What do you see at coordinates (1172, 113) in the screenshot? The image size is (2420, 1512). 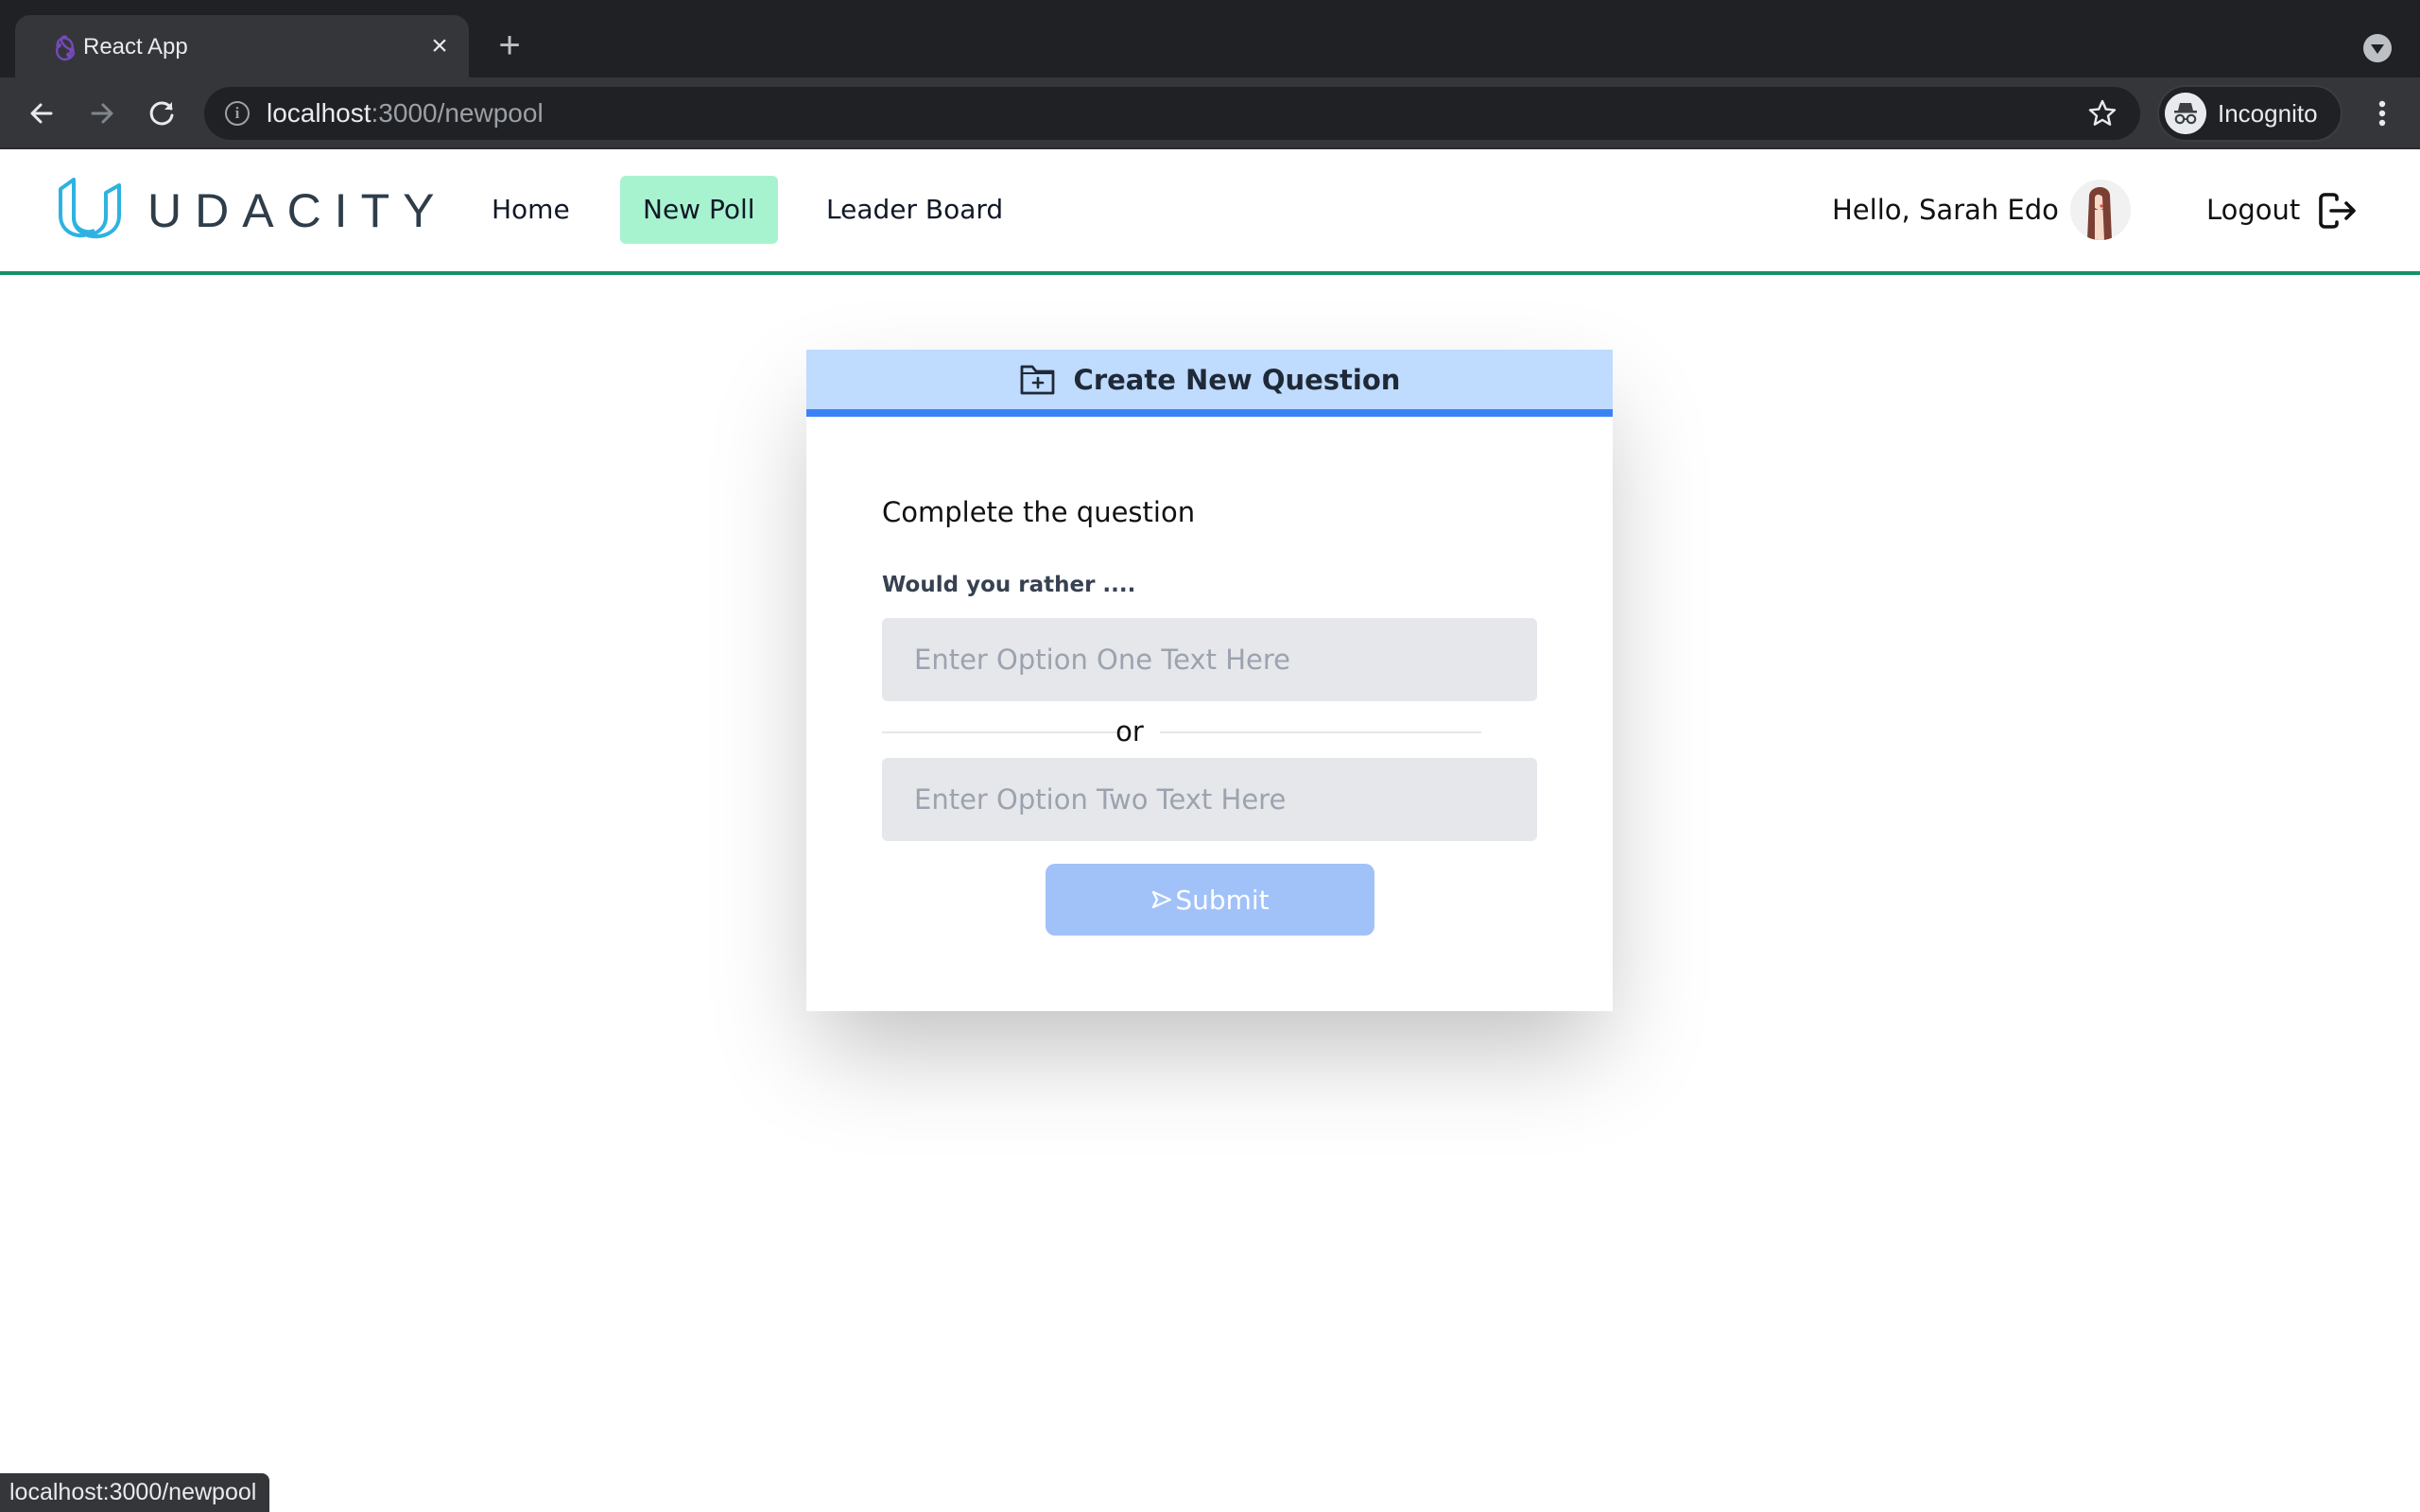 I see `address-bar: i localhost:3000/newpool` at bounding box center [1172, 113].